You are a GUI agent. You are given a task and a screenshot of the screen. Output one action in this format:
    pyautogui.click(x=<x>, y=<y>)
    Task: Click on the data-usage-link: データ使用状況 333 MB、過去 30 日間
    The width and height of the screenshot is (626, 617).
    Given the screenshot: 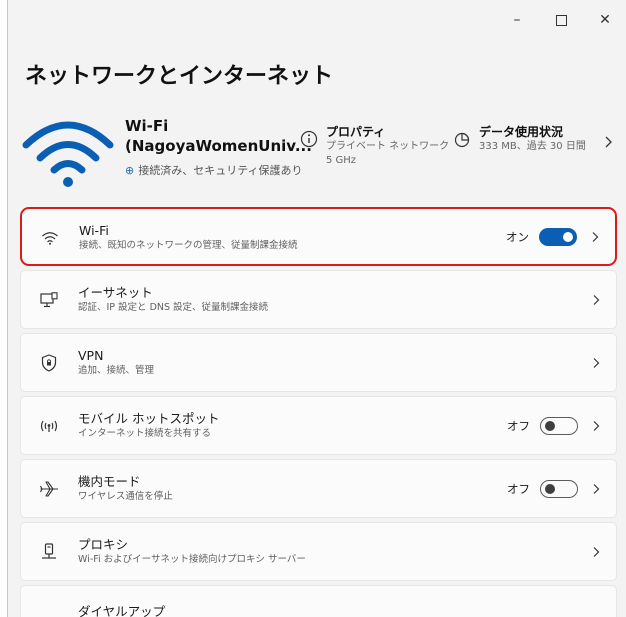 What is the action you would take?
    pyautogui.click(x=519, y=139)
    